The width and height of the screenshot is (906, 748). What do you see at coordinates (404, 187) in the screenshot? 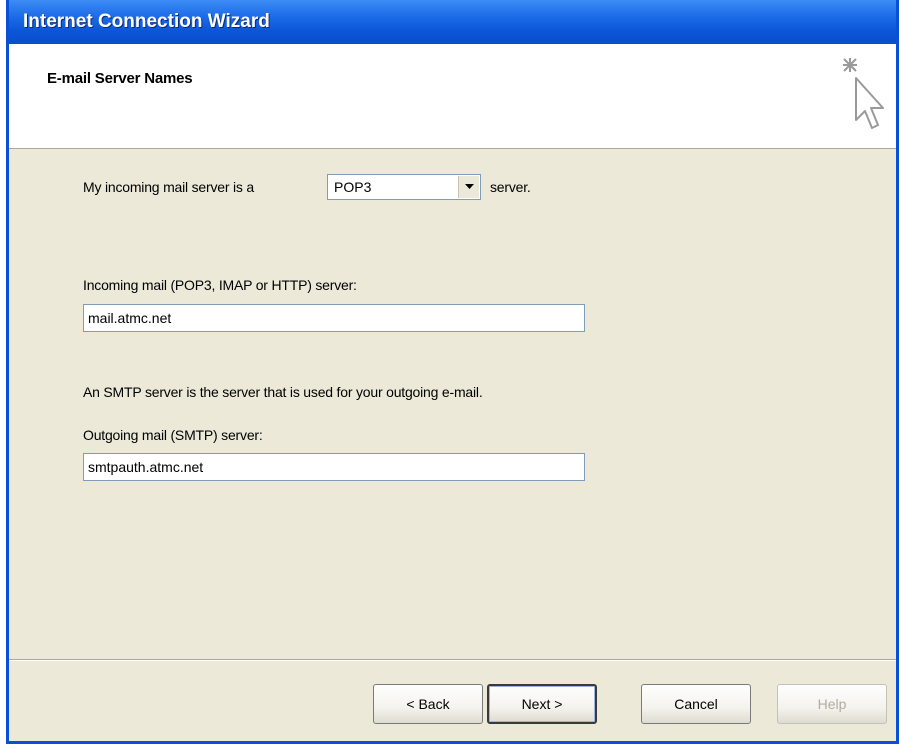
I see `incoming-server-type-select: POP3` at bounding box center [404, 187].